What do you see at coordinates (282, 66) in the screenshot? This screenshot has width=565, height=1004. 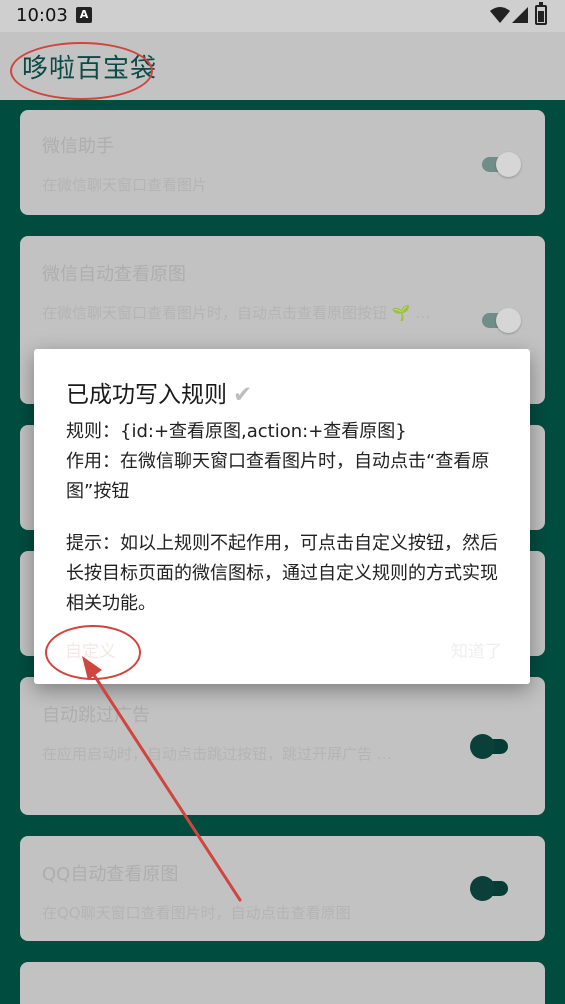 I see `app-bar: 哆啦百宝袋` at bounding box center [282, 66].